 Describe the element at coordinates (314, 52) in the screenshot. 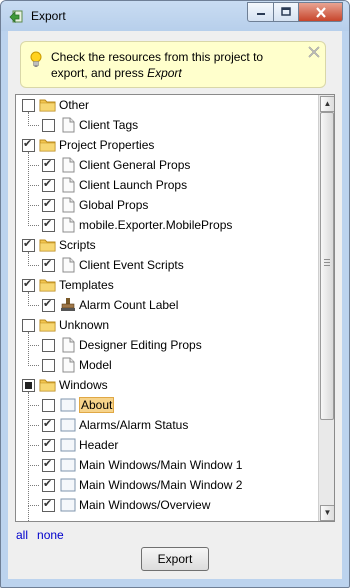

I see `dismiss-hint-icon` at that location.